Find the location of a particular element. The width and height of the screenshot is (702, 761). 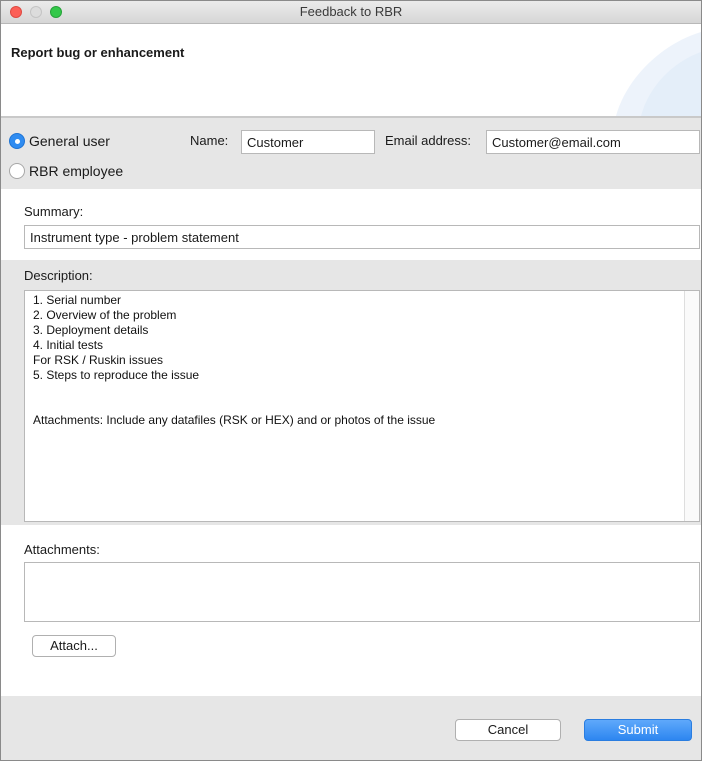

summary-input is located at coordinates (362, 237).